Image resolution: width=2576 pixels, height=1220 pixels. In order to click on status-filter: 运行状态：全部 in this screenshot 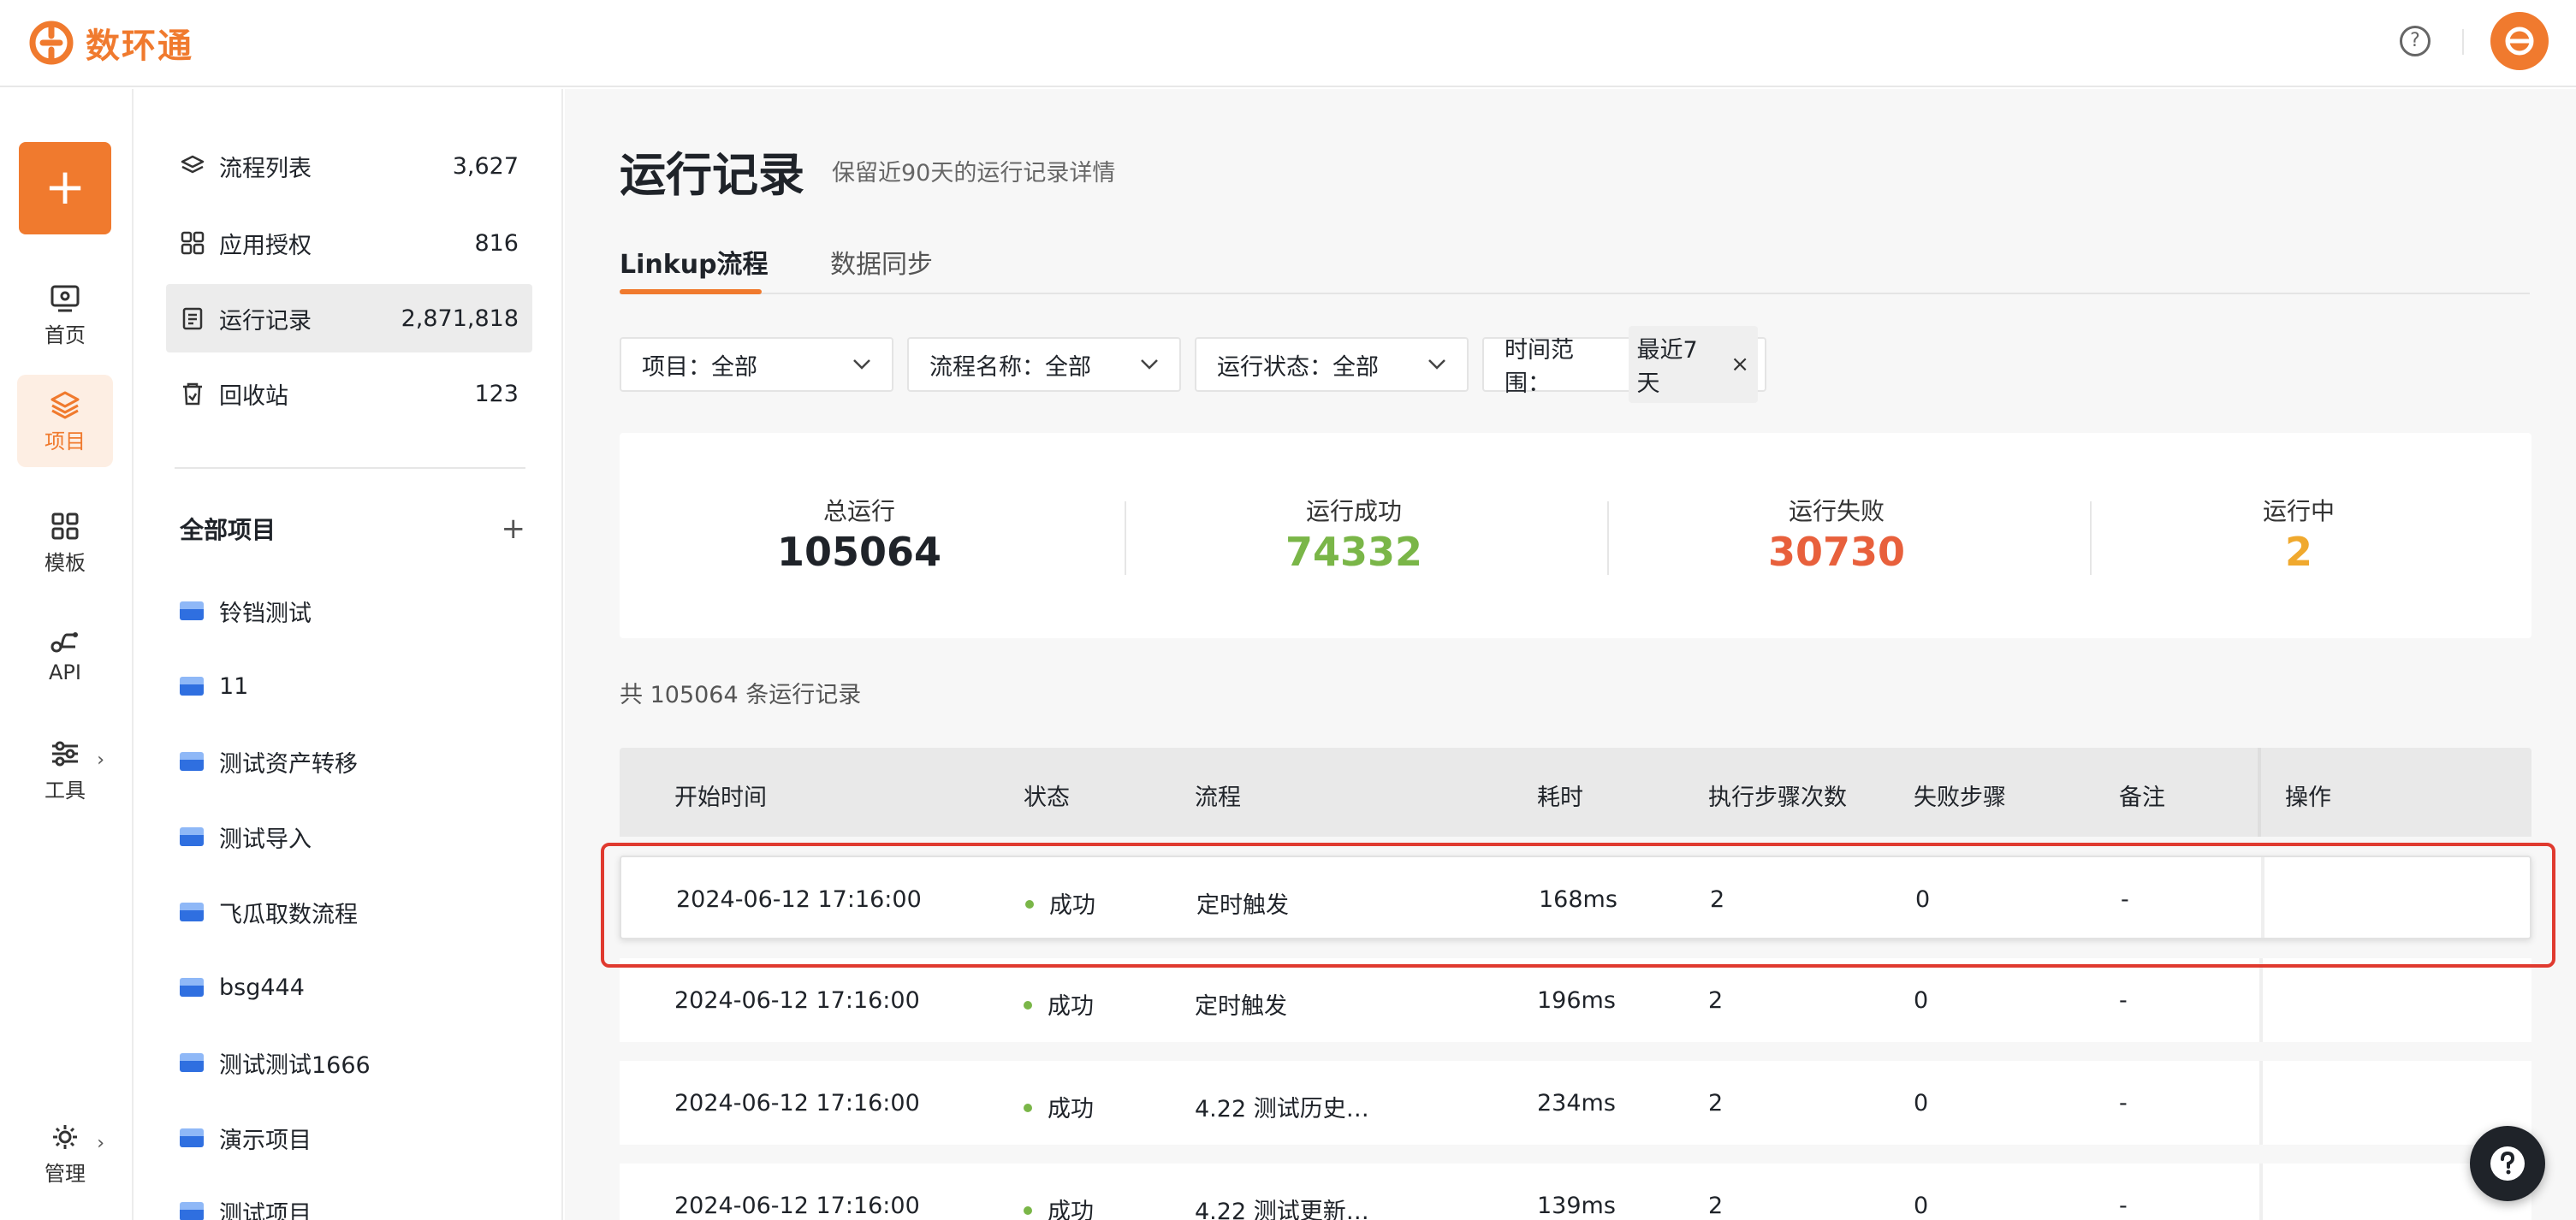, I will do `click(1332, 364)`.